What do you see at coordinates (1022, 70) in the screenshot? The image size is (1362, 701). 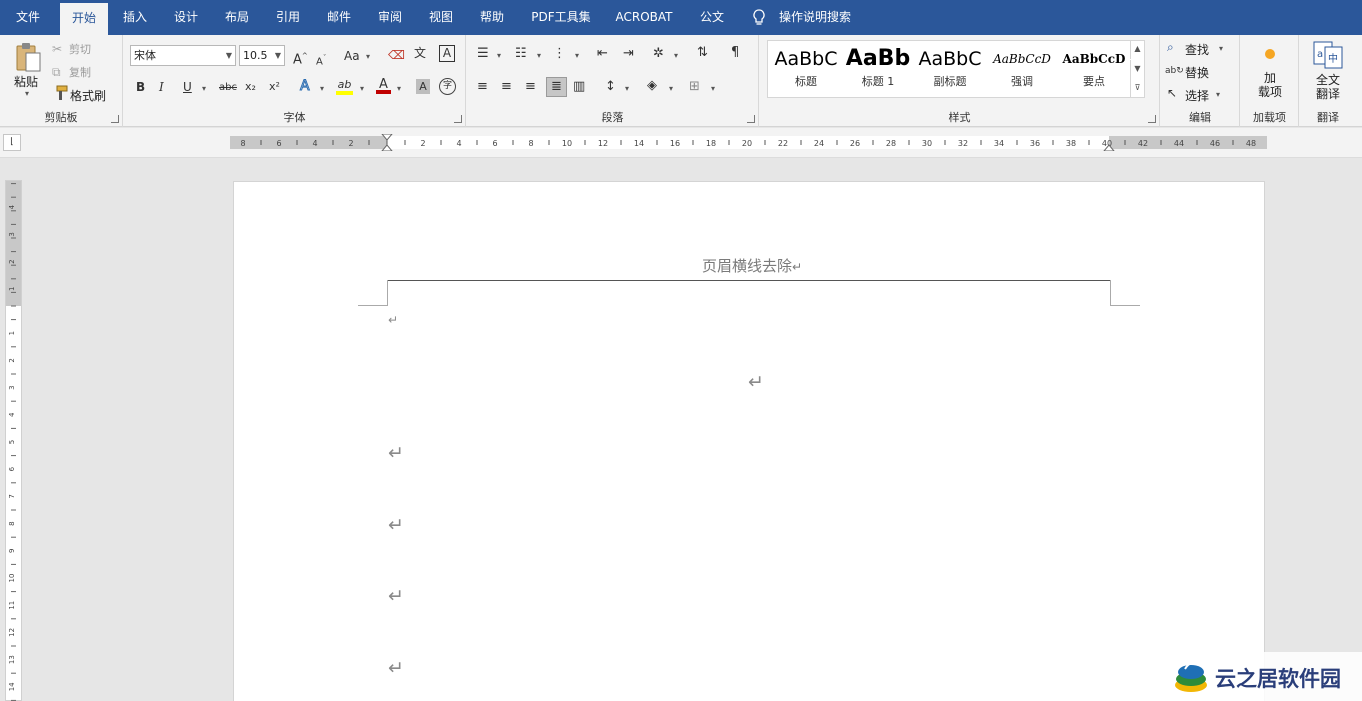 I see `style-emphasis: AaBbCcD 强调` at bounding box center [1022, 70].